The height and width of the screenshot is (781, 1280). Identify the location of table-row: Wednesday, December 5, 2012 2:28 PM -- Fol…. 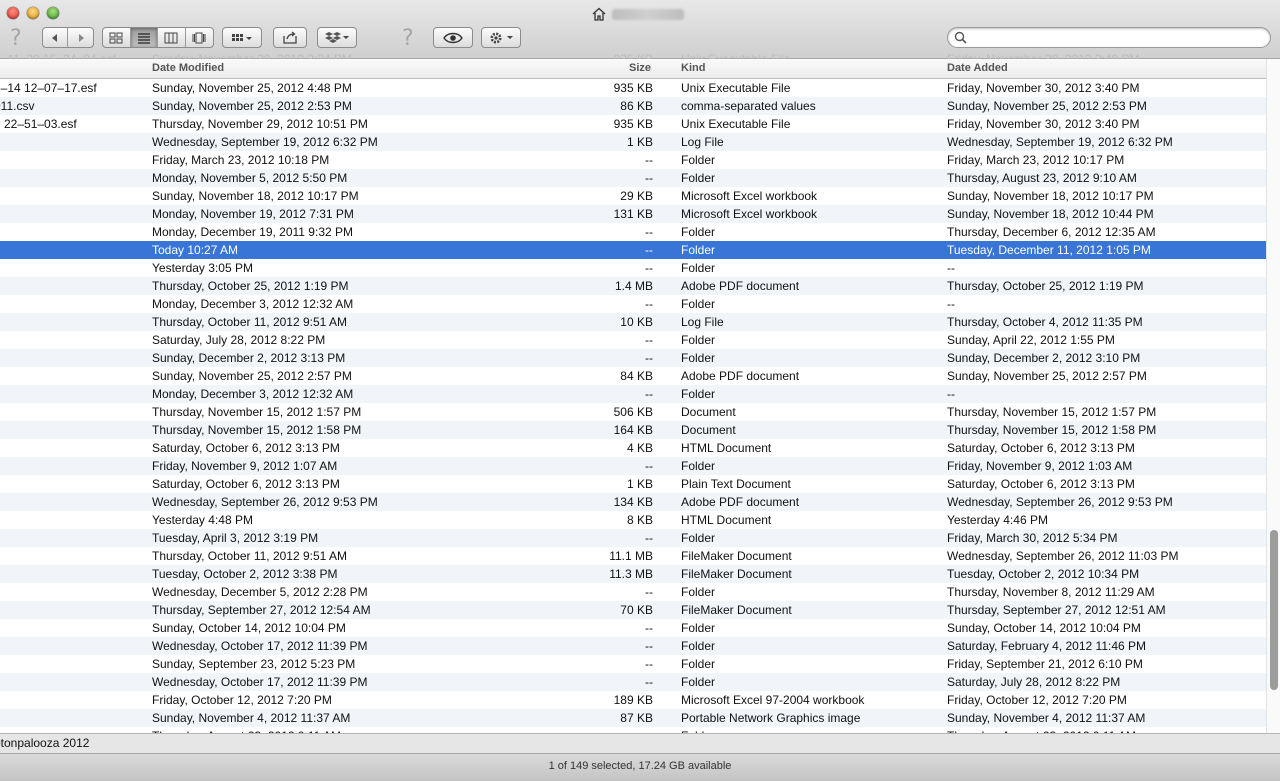
(633, 592).